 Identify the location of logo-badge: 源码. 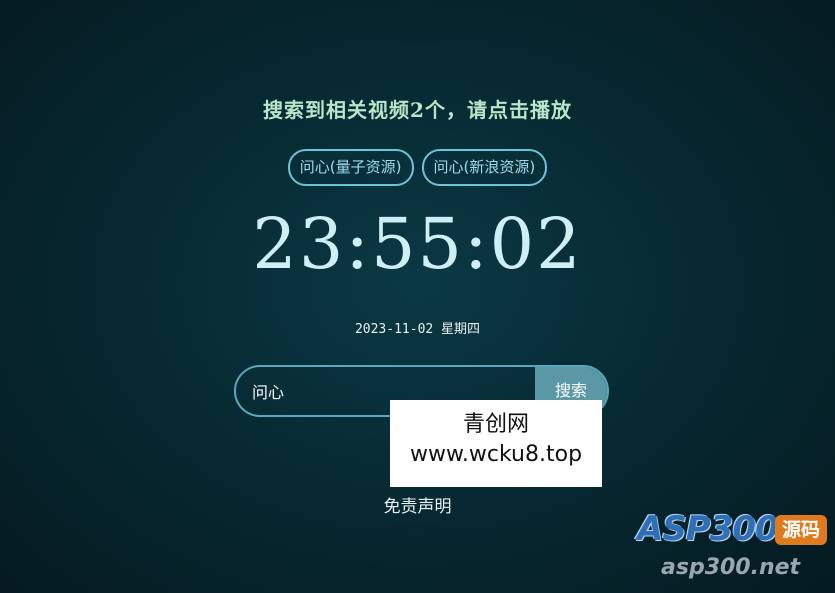
(801, 530).